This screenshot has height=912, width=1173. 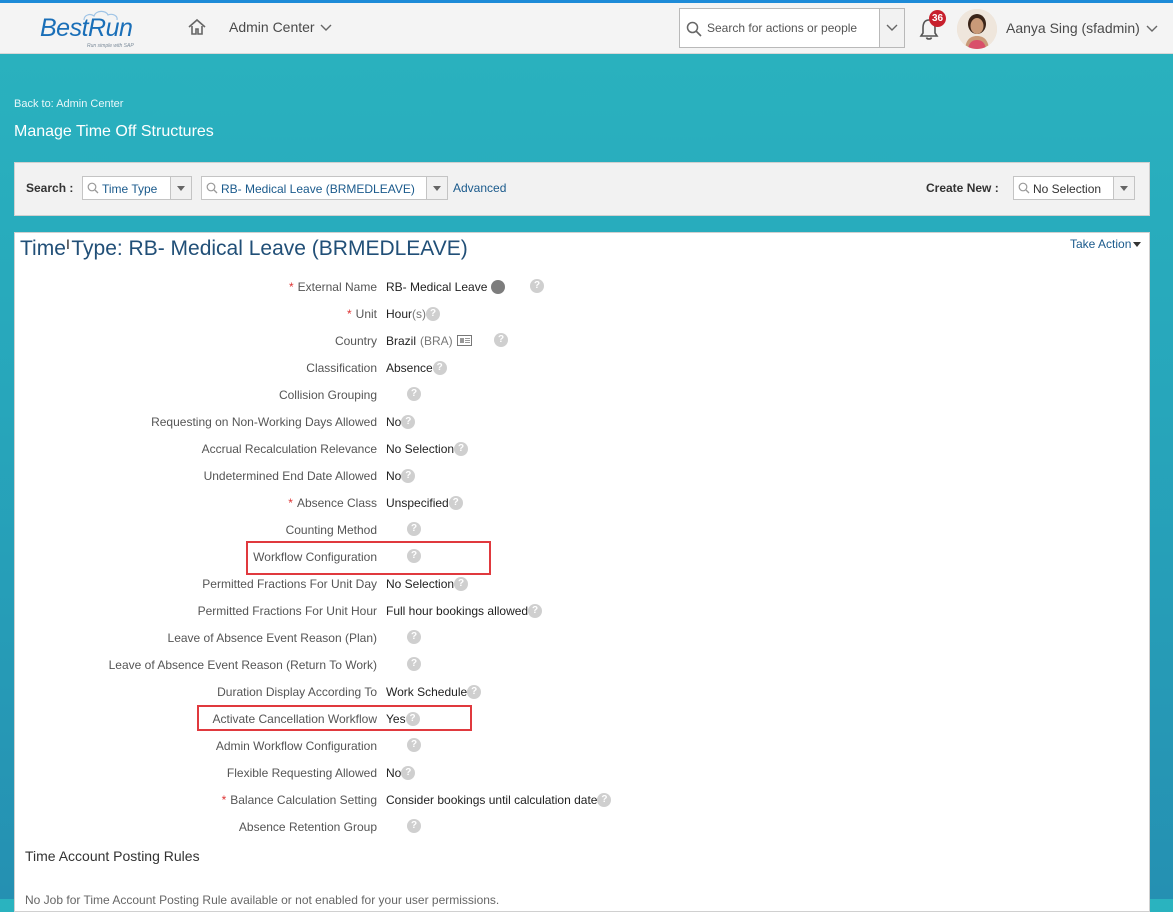 I want to click on create-new-label: Create New :, so click(x=962, y=188).